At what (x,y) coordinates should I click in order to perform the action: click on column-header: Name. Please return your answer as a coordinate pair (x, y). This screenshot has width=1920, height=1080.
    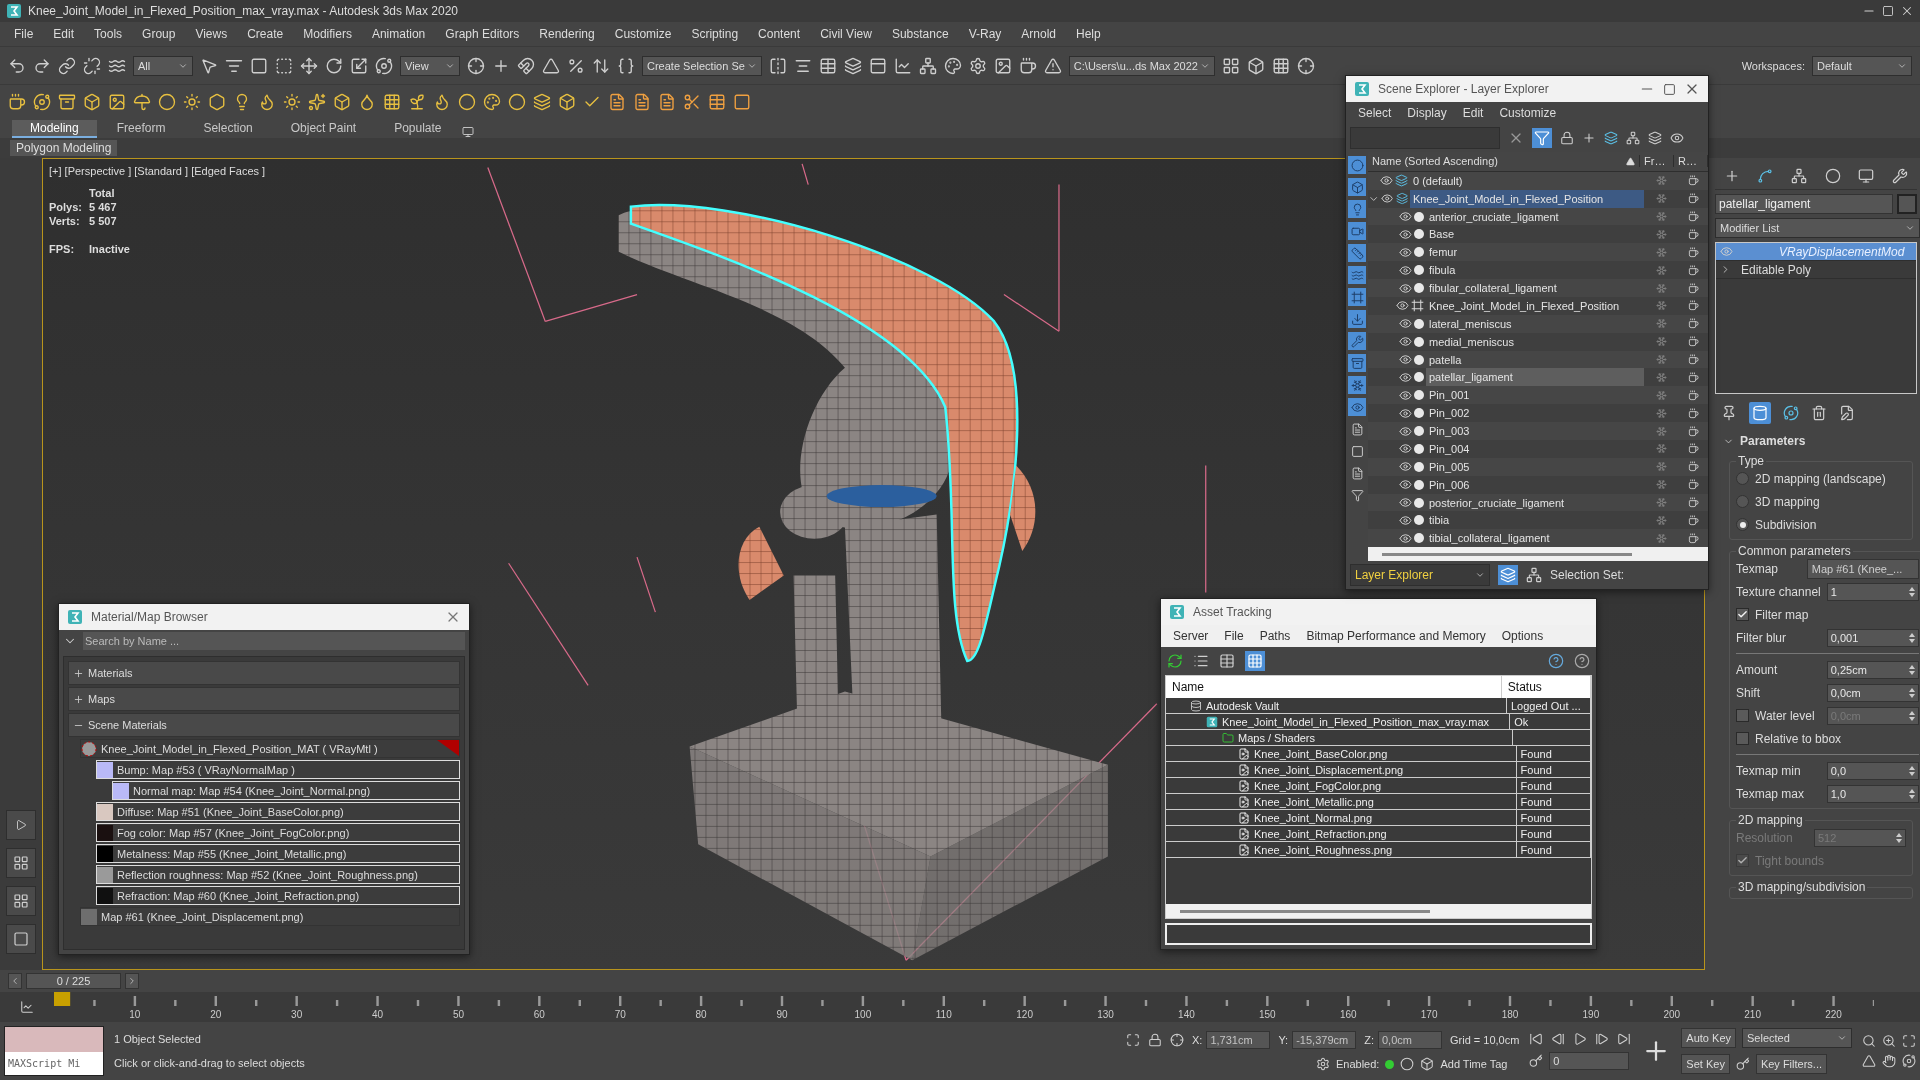
    Looking at the image, I should click on (1334, 687).